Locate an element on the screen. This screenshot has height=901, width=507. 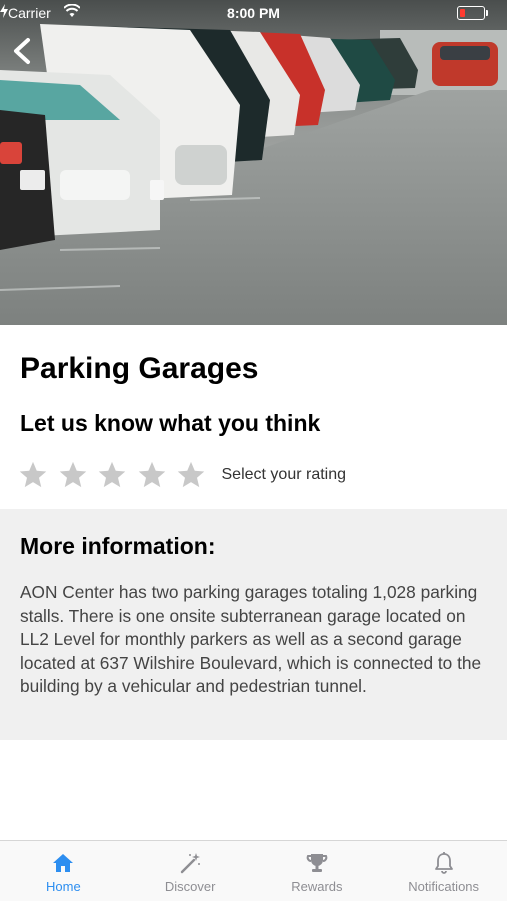
status-time: 8:00 PM is located at coordinates (253, 13).